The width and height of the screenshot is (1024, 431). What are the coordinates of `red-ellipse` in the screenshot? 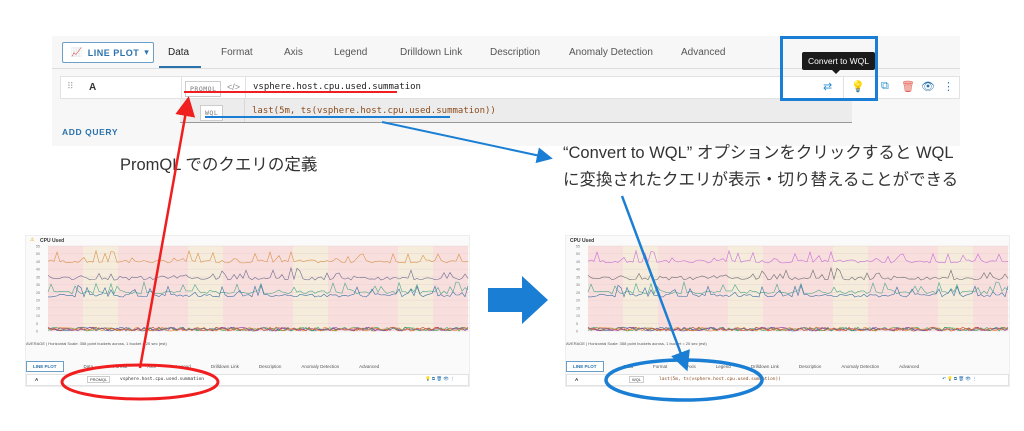 It's located at (140, 382).